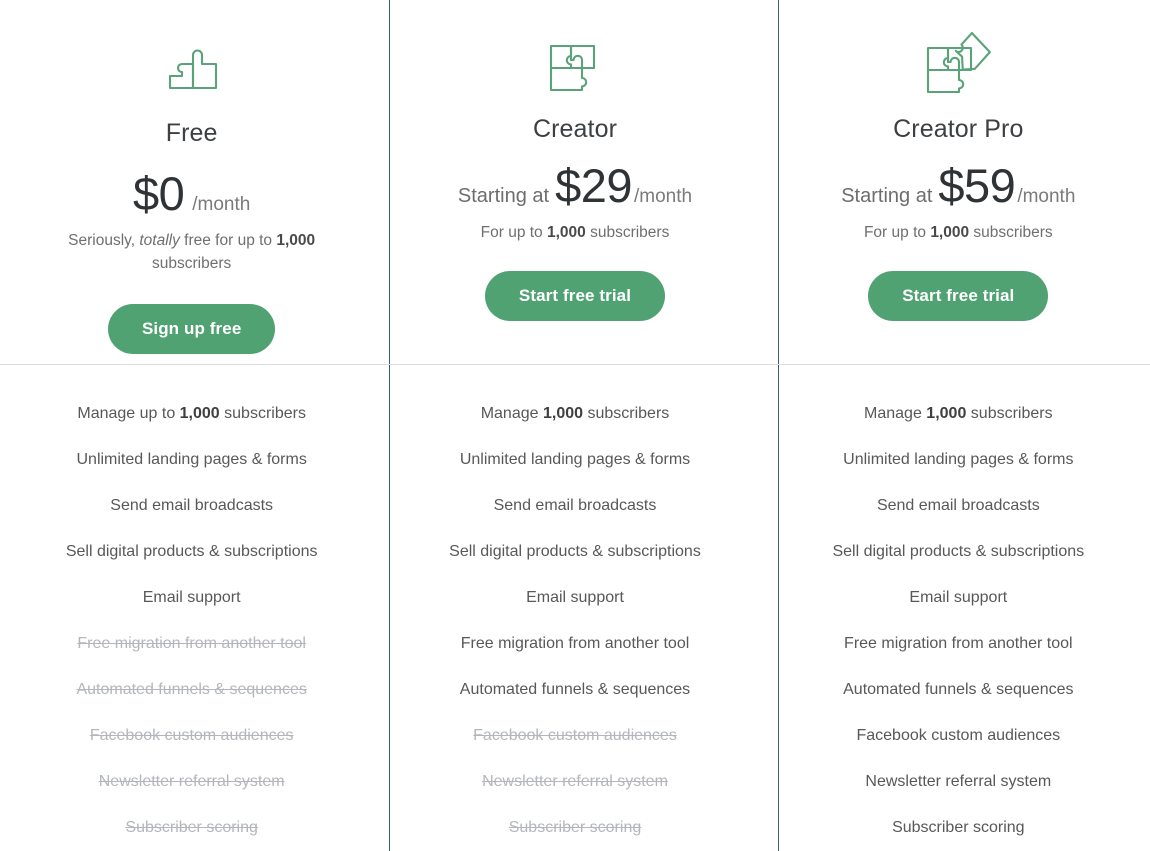 The width and height of the screenshot is (1150, 851). What do you see at coordinates (228, 240) in the screenshot?
I see `price-note-segment: free for up to` at bounding box center [228, 240].